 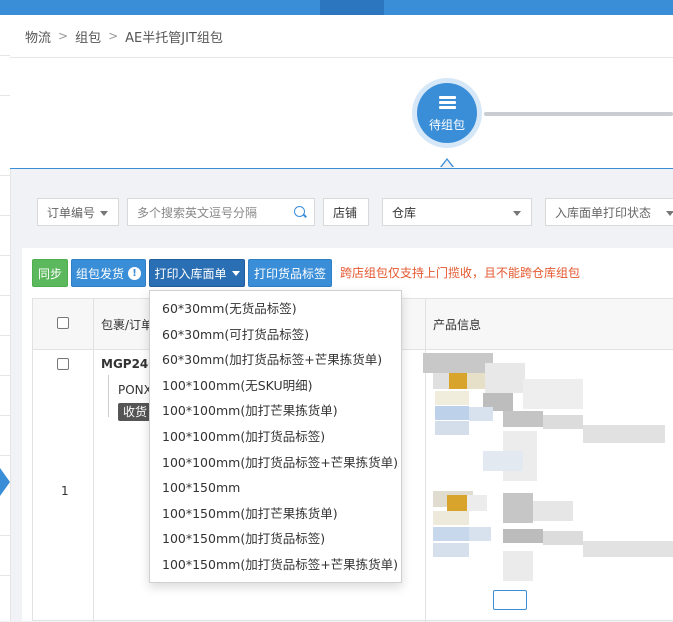 I want to click on search-icon, so click(x=299, y=211).